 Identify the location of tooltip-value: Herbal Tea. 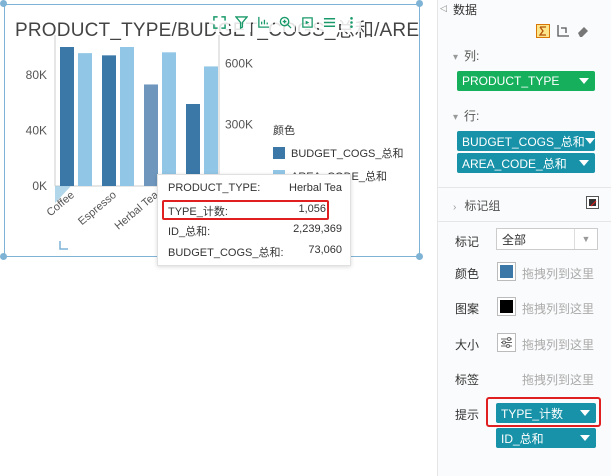
(315, 188).